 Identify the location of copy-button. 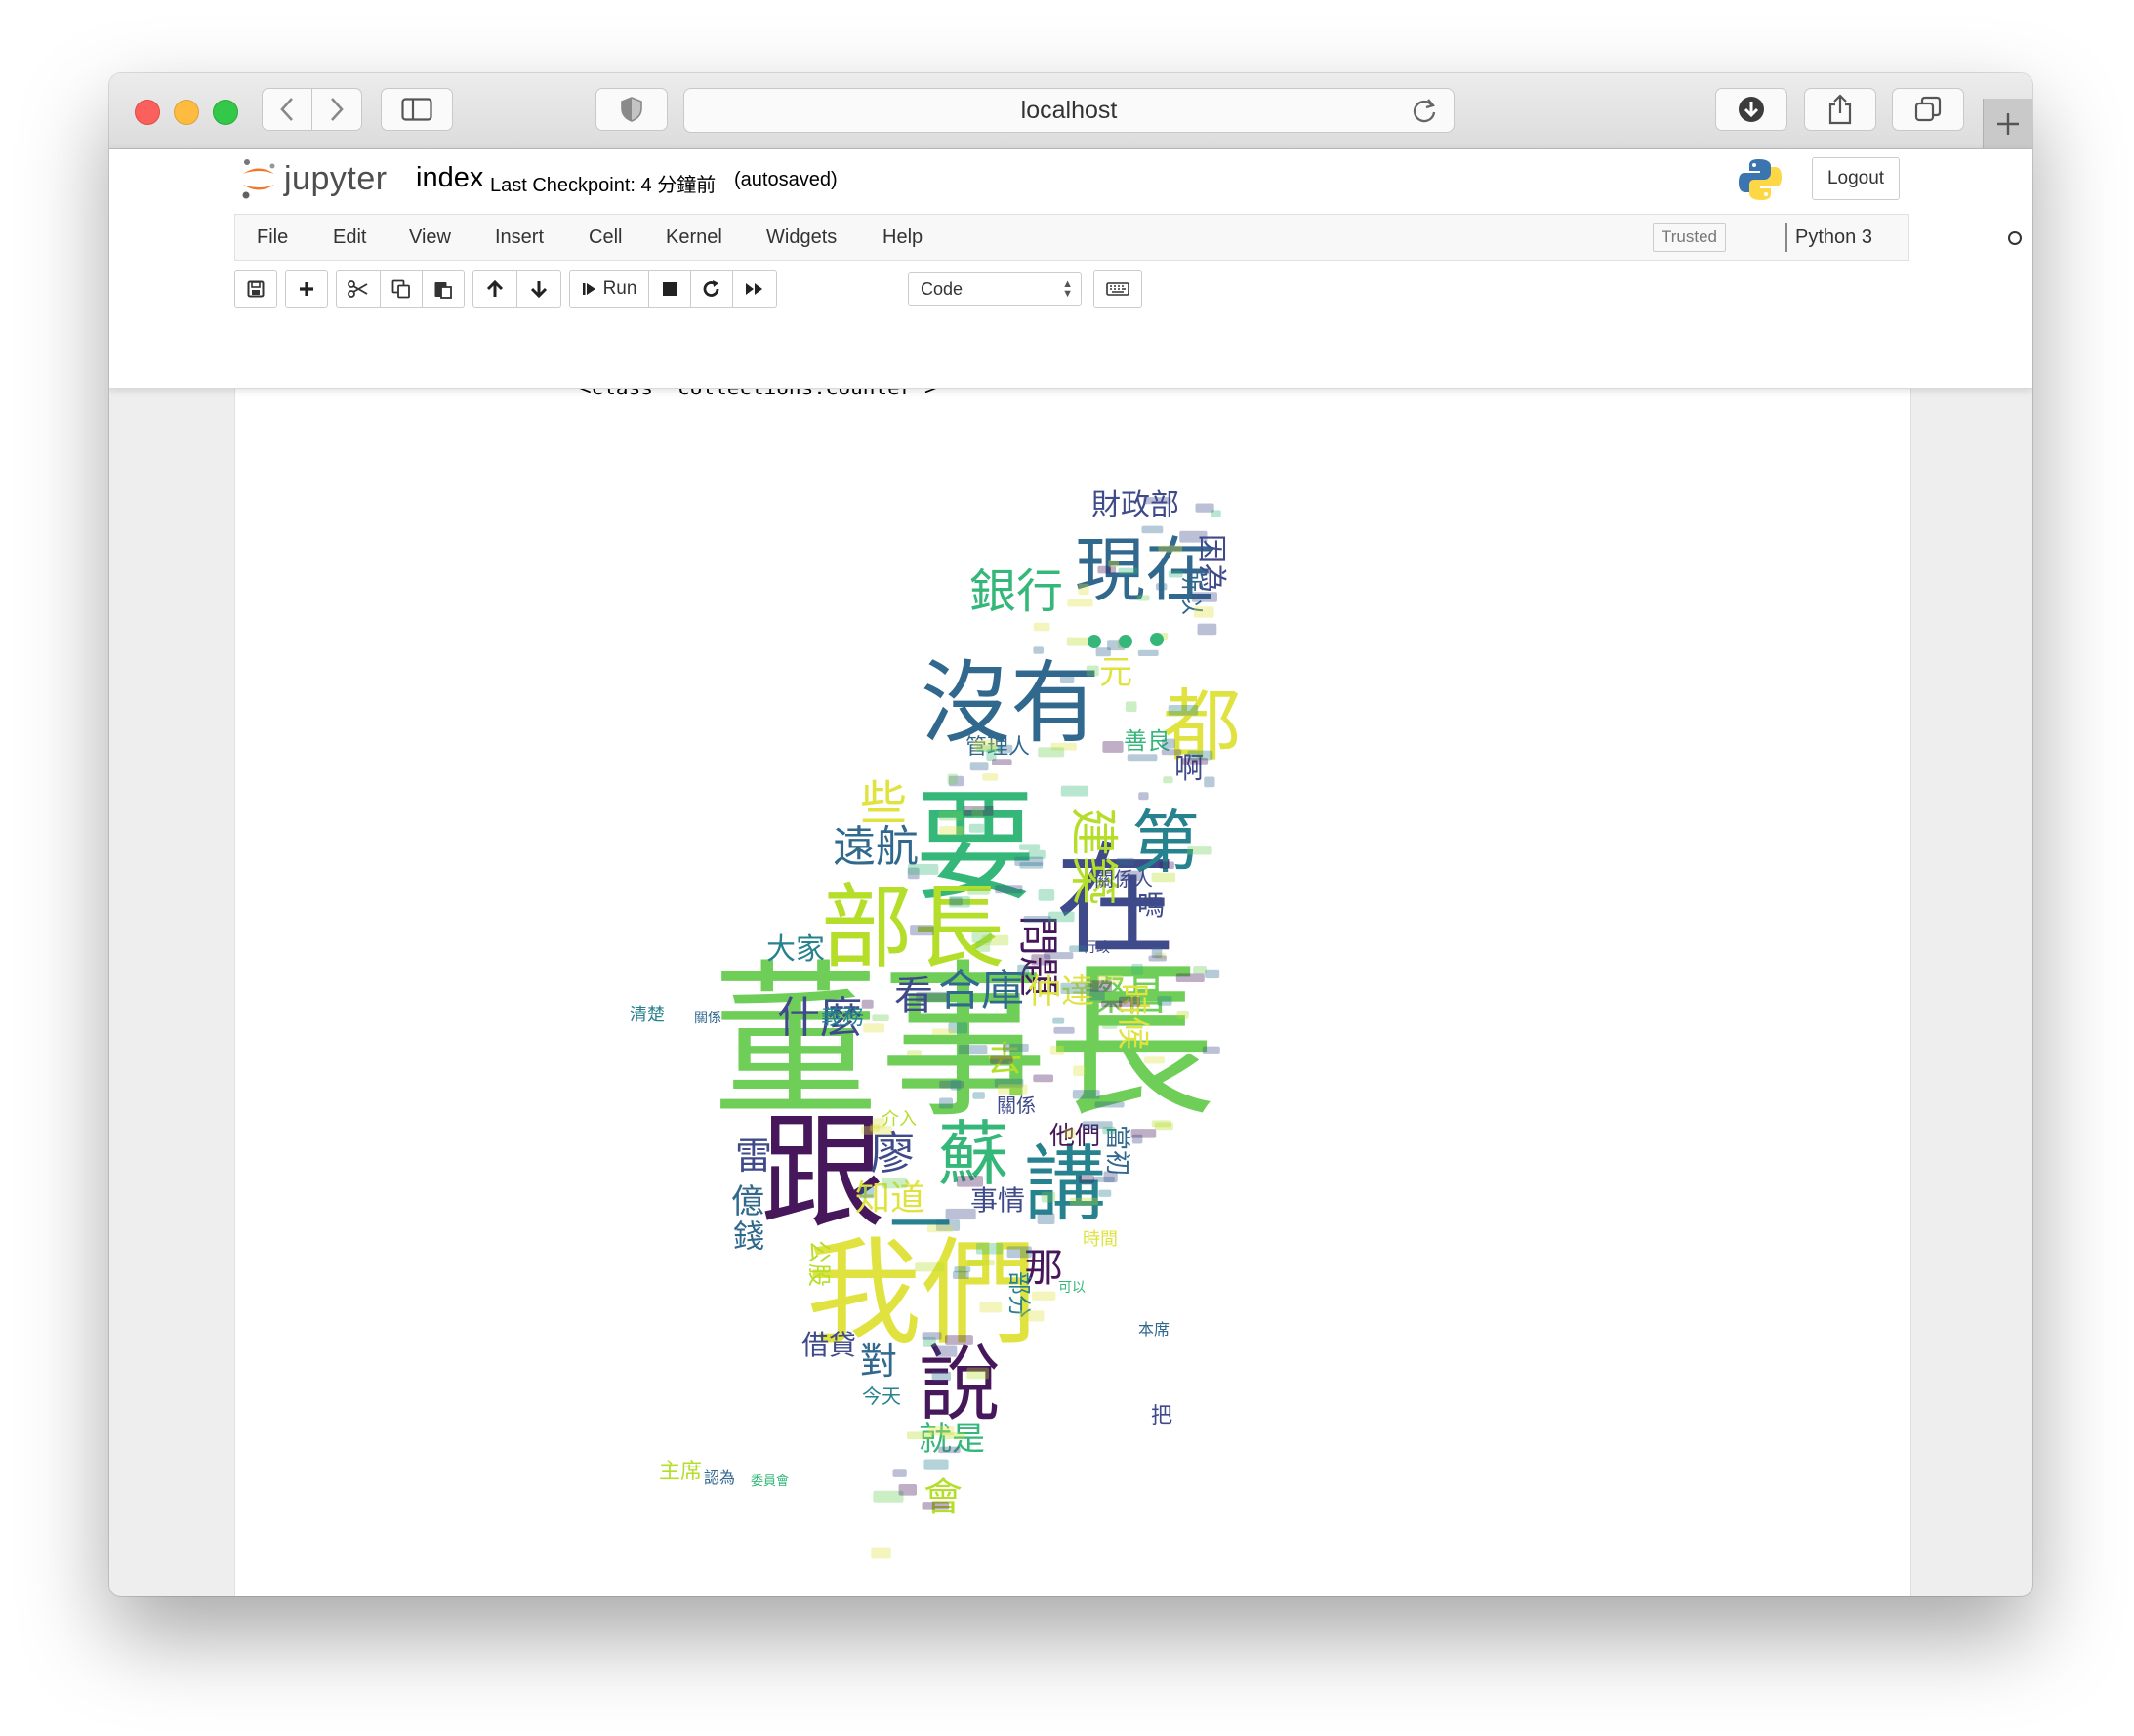
(402, 289).